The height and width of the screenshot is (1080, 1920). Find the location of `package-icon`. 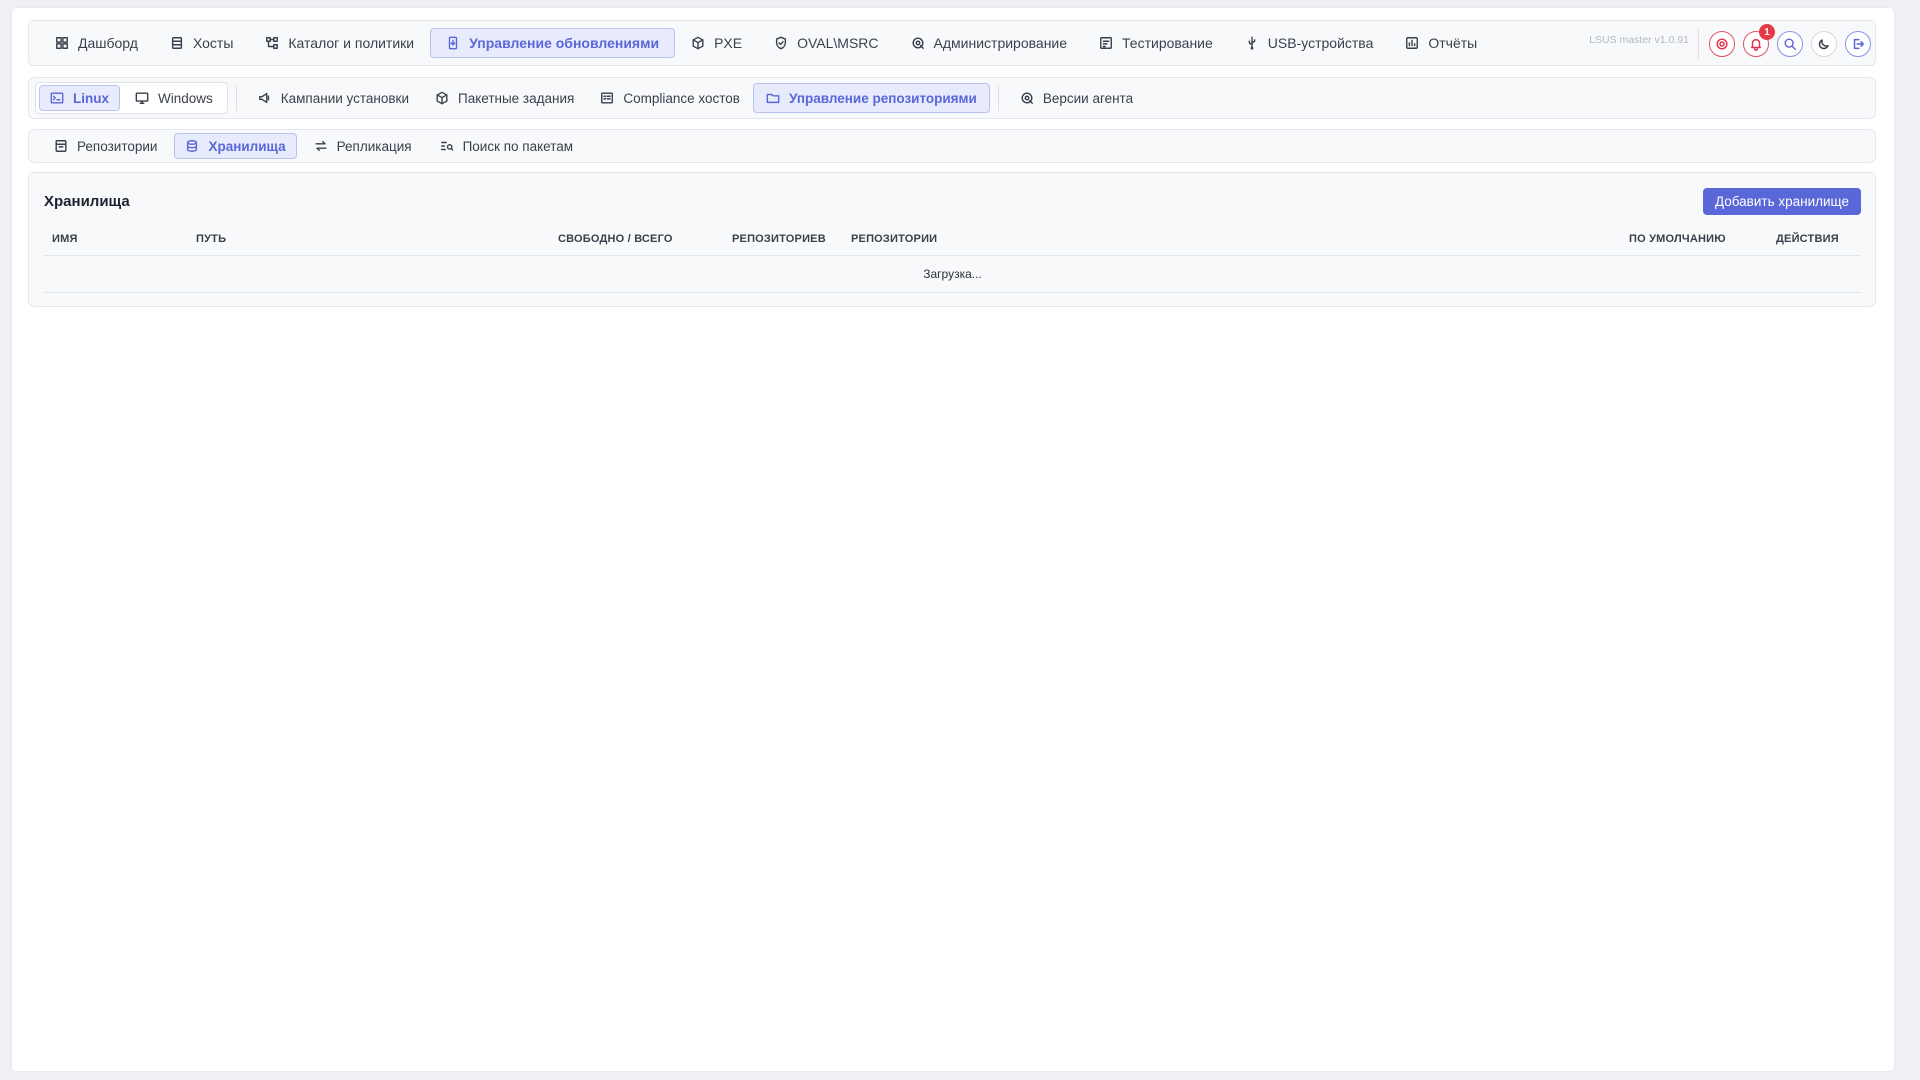

package-icon is located at coordinates (442, 98).